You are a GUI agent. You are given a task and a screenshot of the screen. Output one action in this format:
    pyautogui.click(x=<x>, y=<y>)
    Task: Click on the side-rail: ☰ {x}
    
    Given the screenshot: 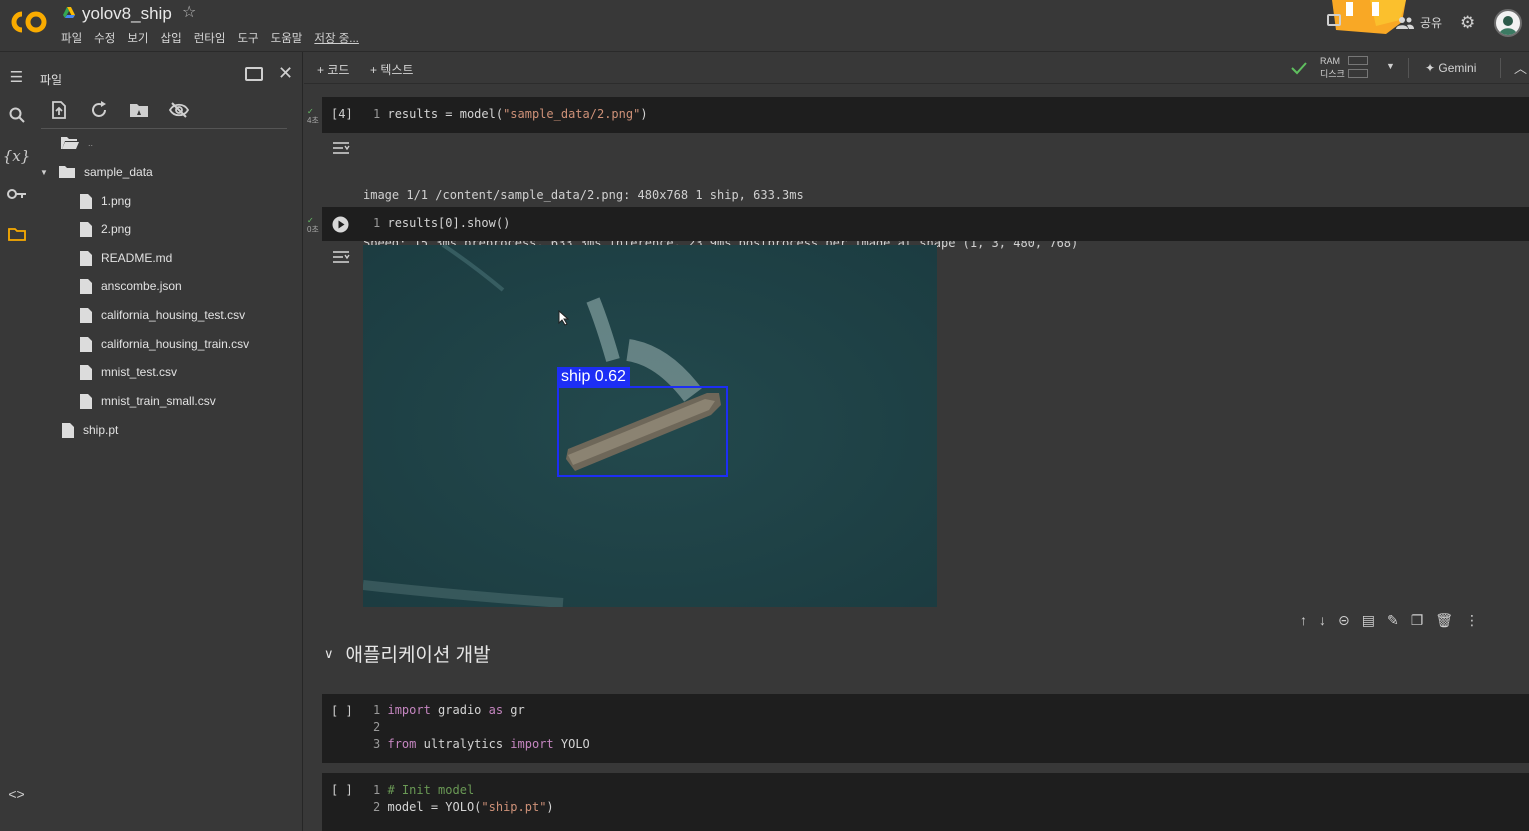 What is the action you would take?
    pyautogui.click(x=16, y=441)
    